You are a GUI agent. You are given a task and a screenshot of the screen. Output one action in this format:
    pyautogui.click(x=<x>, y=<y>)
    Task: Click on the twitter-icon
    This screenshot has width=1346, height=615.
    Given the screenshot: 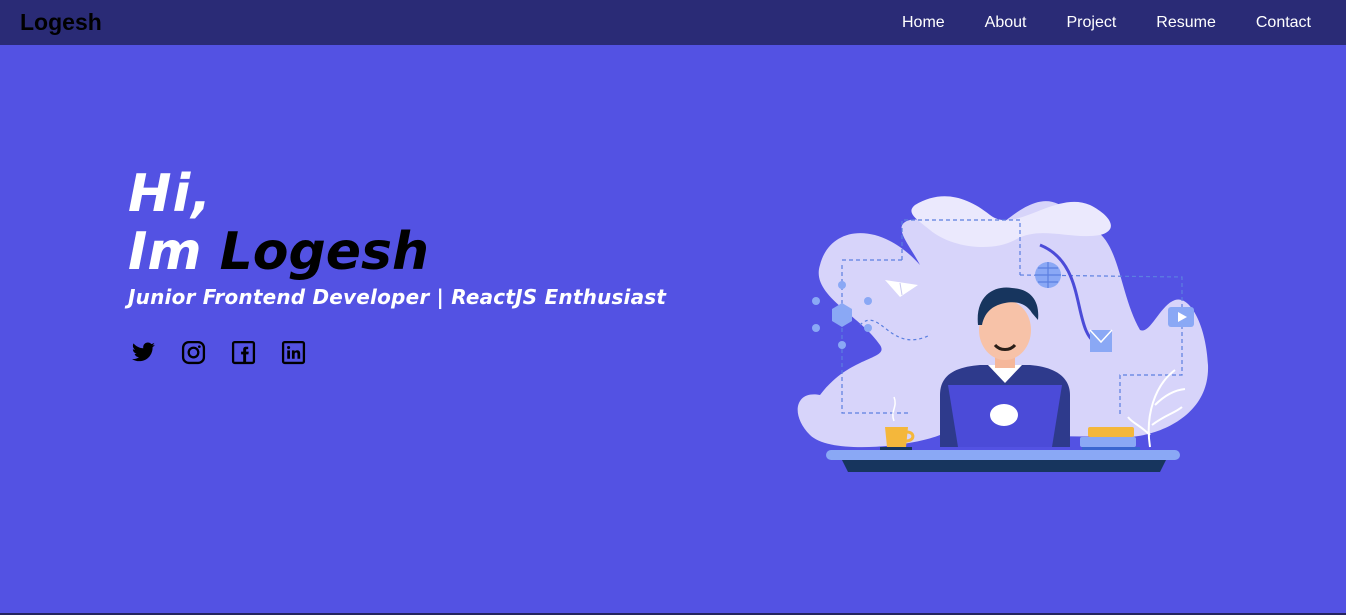 What is the action you would take?
    pyautogui.click(x=143, y=352)
    